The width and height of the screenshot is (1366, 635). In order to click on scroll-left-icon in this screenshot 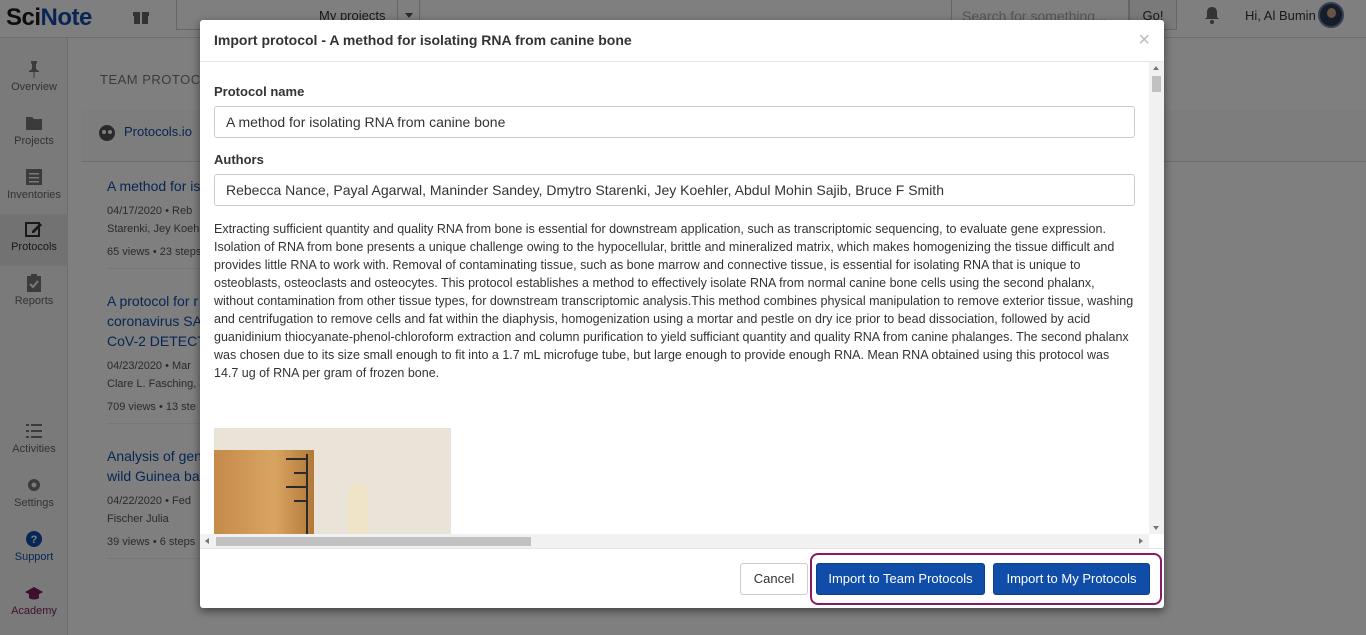, I will do `click(207, 541)`.